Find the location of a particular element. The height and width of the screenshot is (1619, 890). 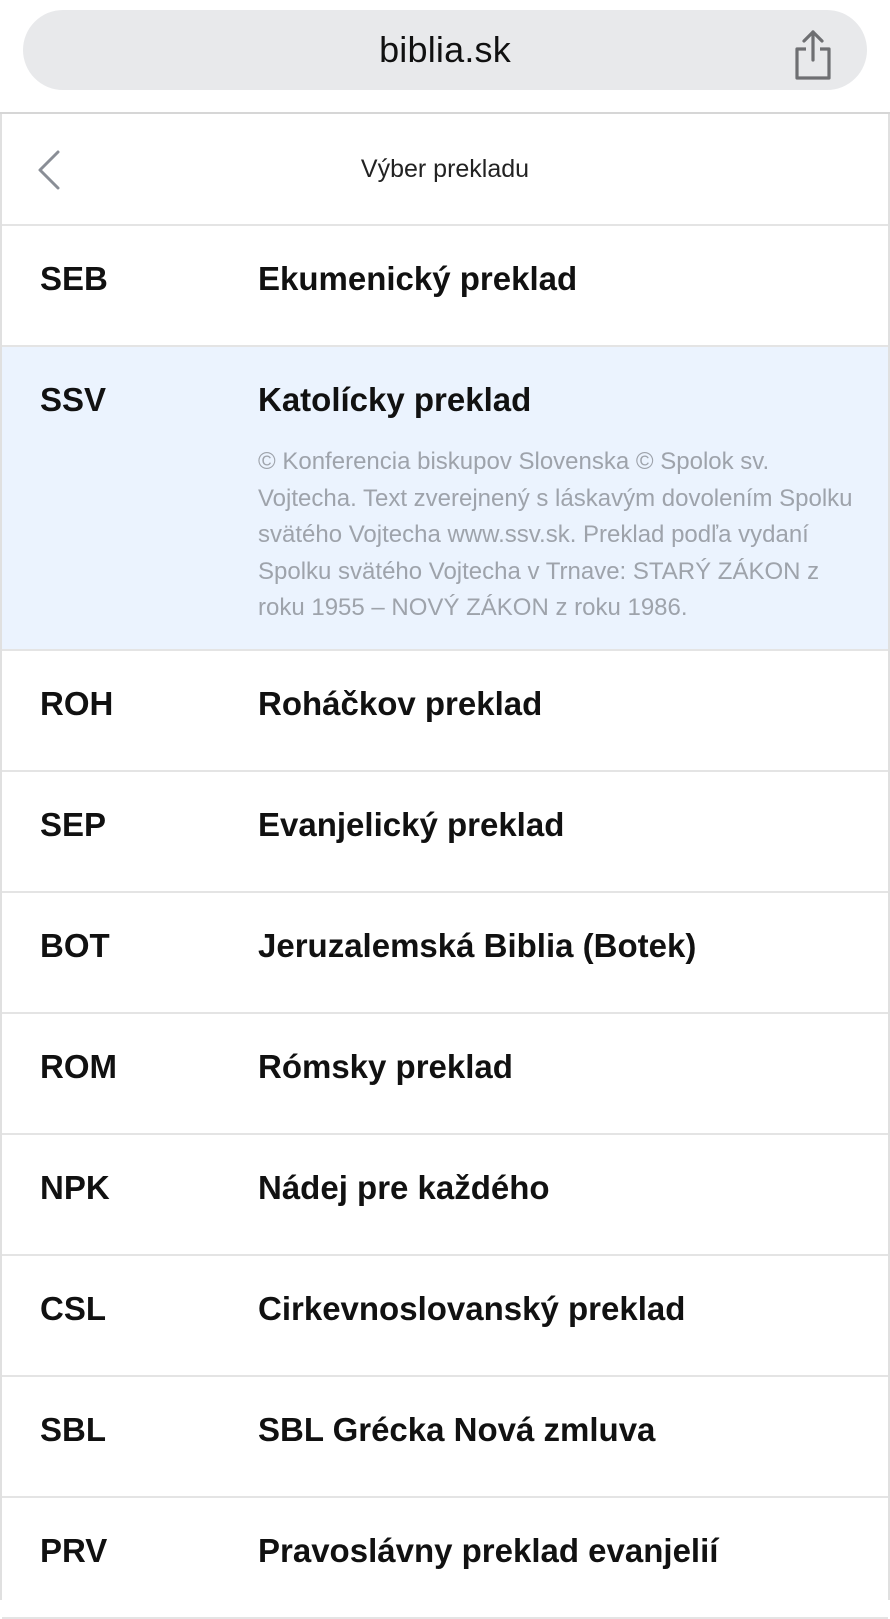

translation-code: SSV is located at coordinates (73, 399).